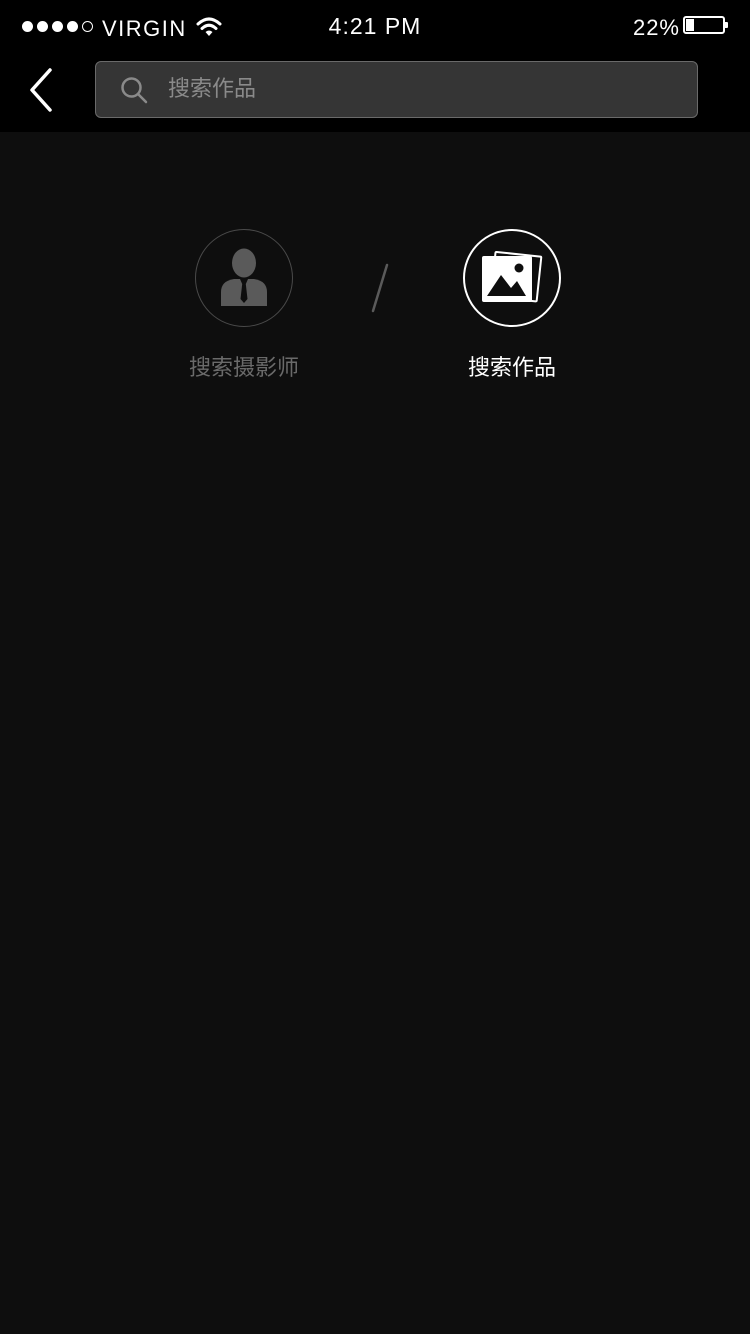 This screenshot has height=1334, width=750. Describe the element at coordinates (726, 25) in the screenshot. I see `battery-tip` at that location.